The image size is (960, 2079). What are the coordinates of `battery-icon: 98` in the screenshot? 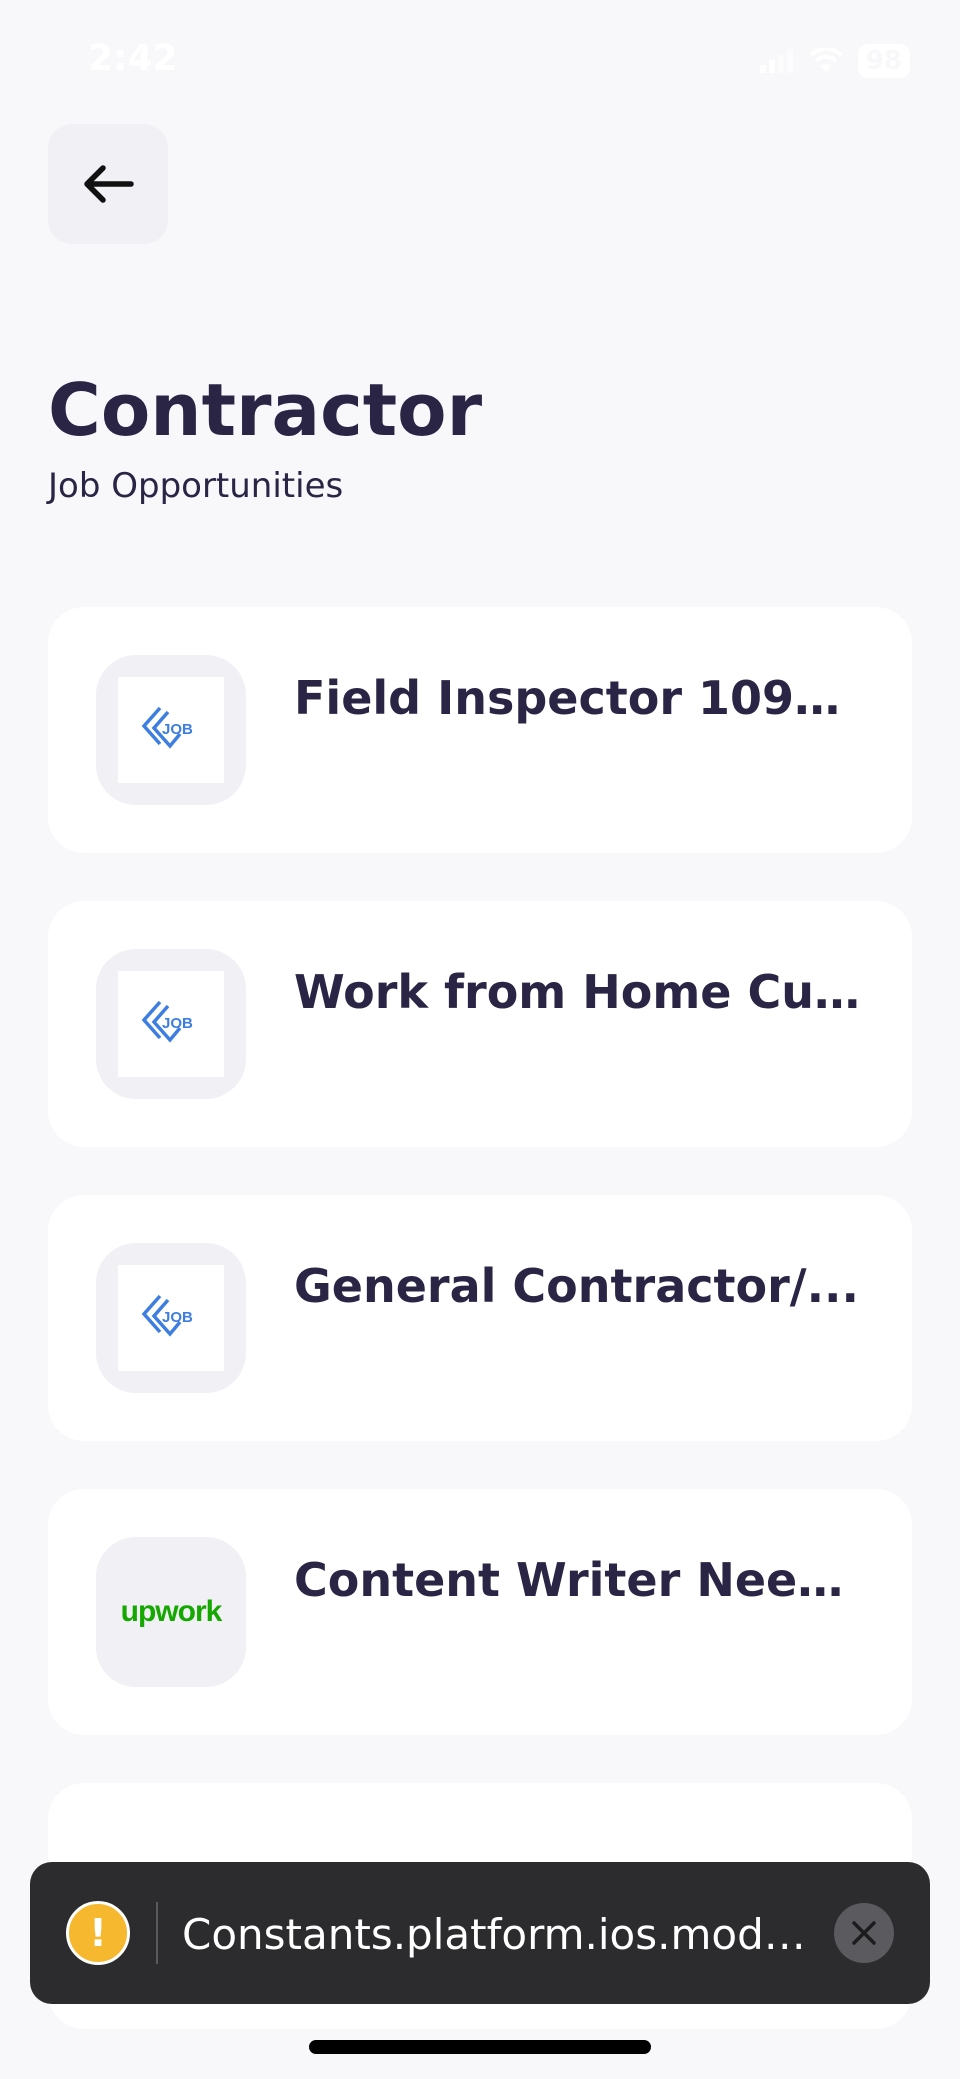 It's located at (883, 61).